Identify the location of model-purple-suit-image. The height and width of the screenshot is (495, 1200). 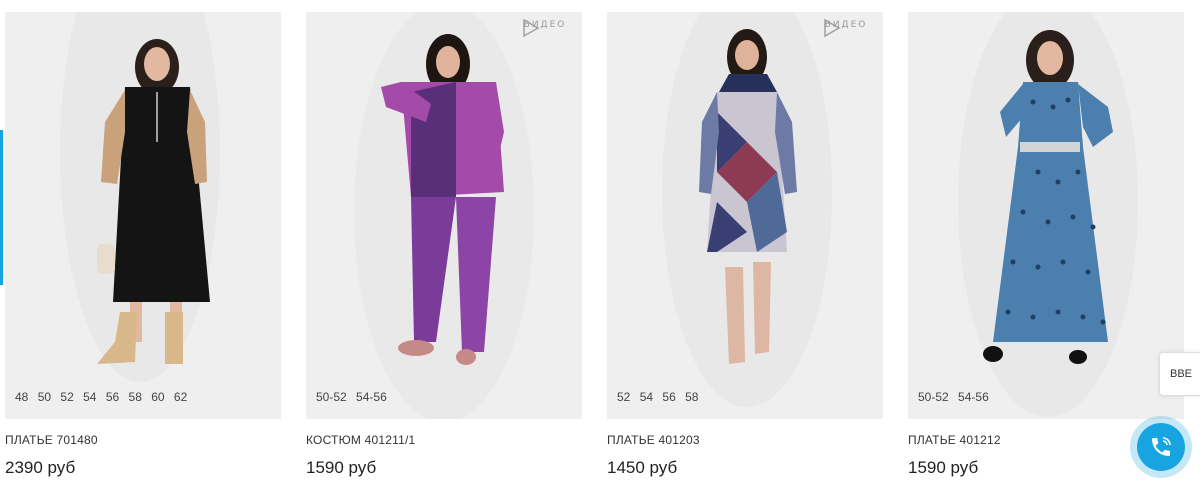
(444, 215).